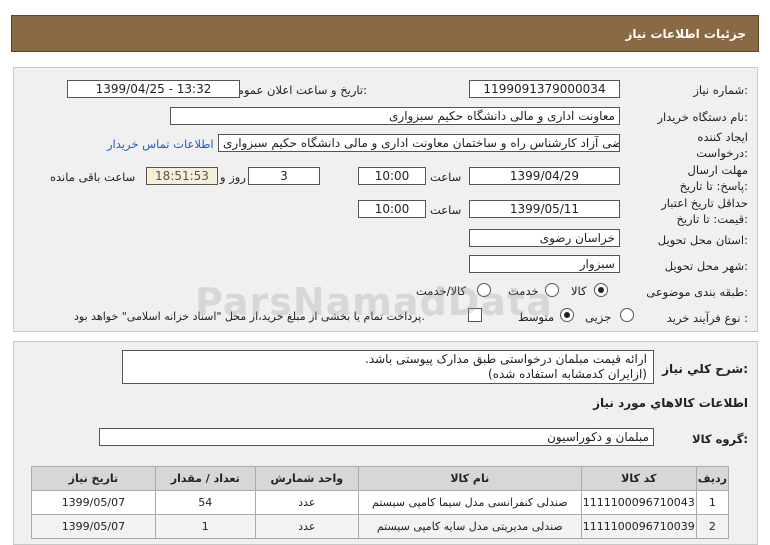 The image size is (770, 545). Describe the element at coordinates (702, 240) in the screenshot. I see `province-label: استان محل تحویل:` at that location.